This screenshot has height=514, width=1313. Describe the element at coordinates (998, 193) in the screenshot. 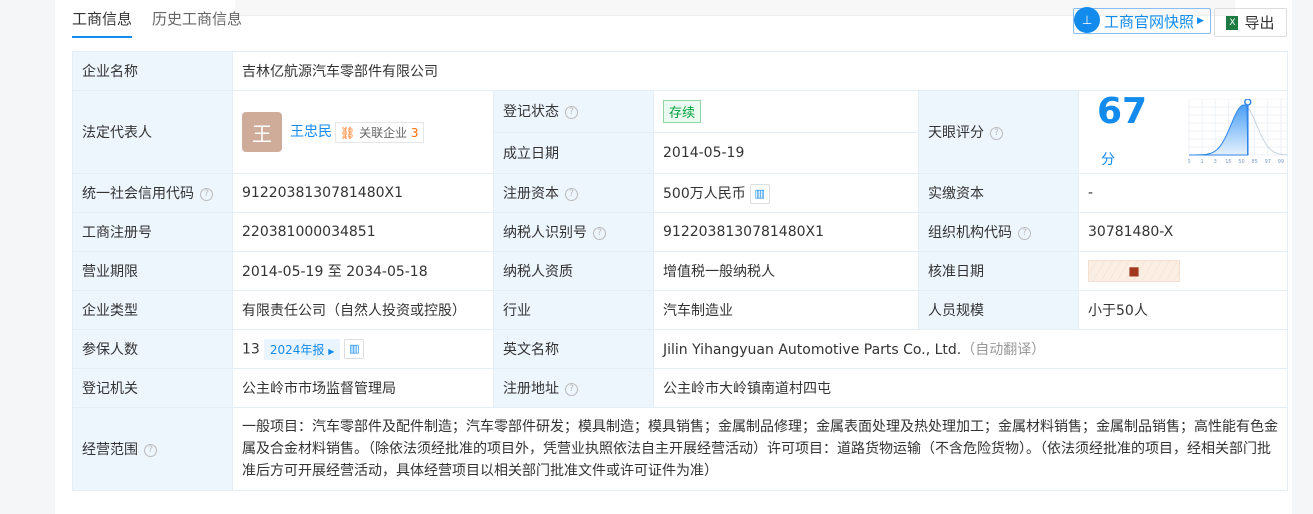

I see `label: 实缴资本` at that location.